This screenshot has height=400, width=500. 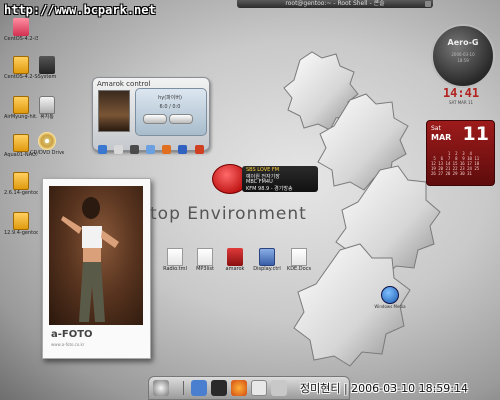 I want to click on file-icon-amarok: amarok, so click(x=235, y=260).